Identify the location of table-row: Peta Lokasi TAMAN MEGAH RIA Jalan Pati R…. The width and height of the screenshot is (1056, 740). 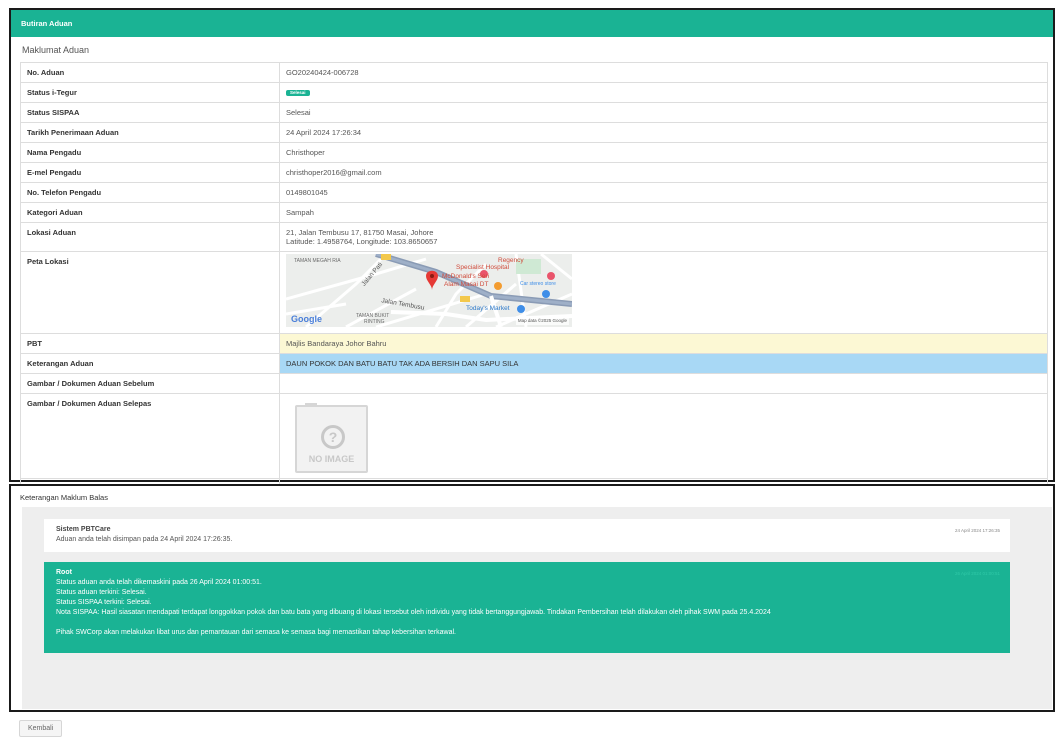
(534, 292).